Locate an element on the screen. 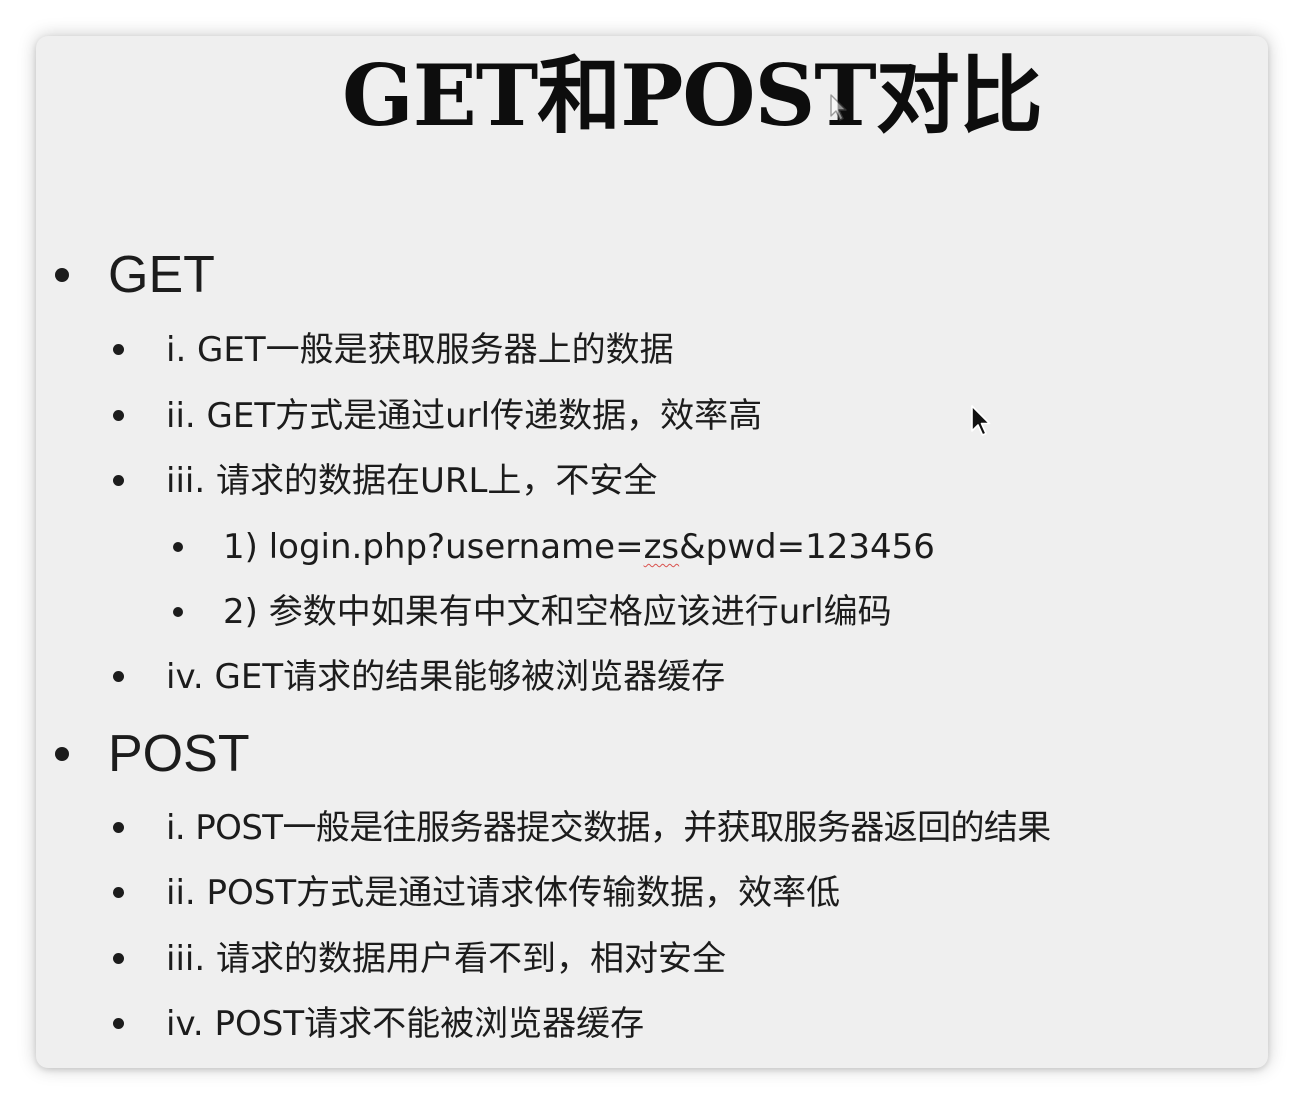 Image resolution: width=1304 pixels, height=1104 pixels. post-item-4-text: iv. POST请求不能被浏览器缓存 is located at coordinates (405, 1024).